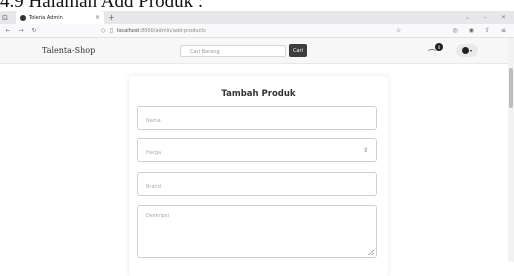 The image size is (514, 276). Describe the element at coordinates (398, 30) in the screenshot. I see `star-icon: ☆` at that location.